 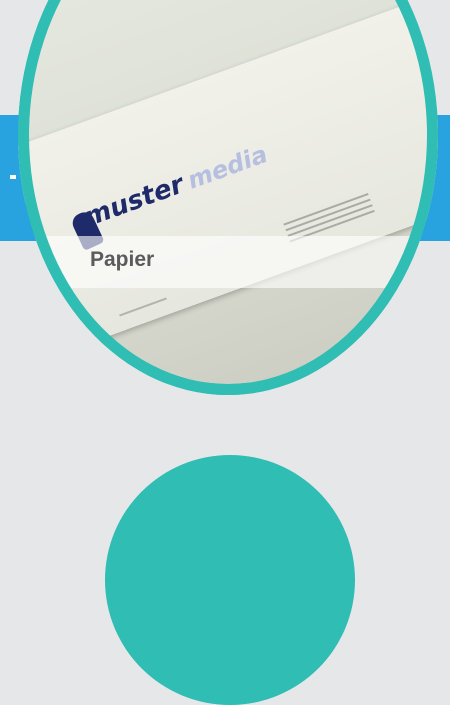 I want to click on banner-mark, so click(x=13, y=177).